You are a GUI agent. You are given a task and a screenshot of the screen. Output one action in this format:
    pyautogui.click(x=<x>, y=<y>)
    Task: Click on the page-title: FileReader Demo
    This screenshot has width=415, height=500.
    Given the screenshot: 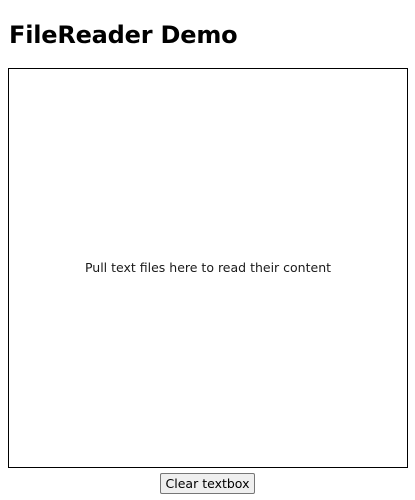 What is the action you would take?
    pyautogui.click(x=123, y=35)
    